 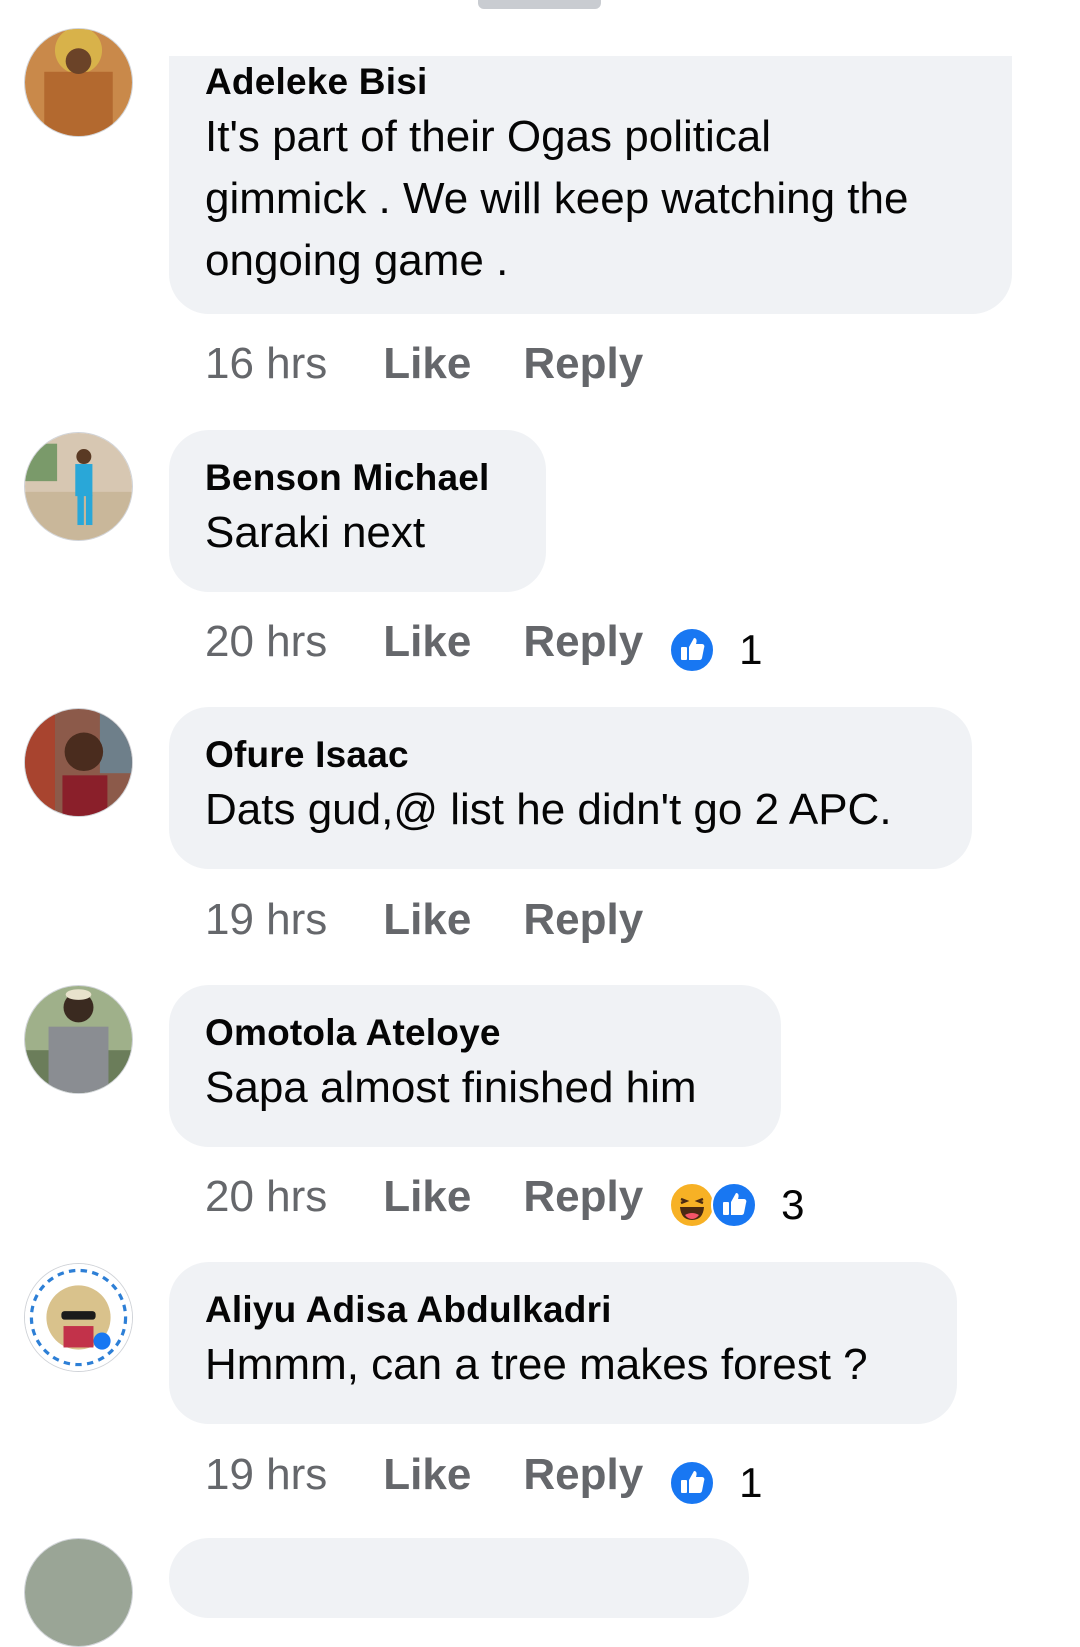 I want to click on haha-reaction-icon, so click(x=692, y=1205).